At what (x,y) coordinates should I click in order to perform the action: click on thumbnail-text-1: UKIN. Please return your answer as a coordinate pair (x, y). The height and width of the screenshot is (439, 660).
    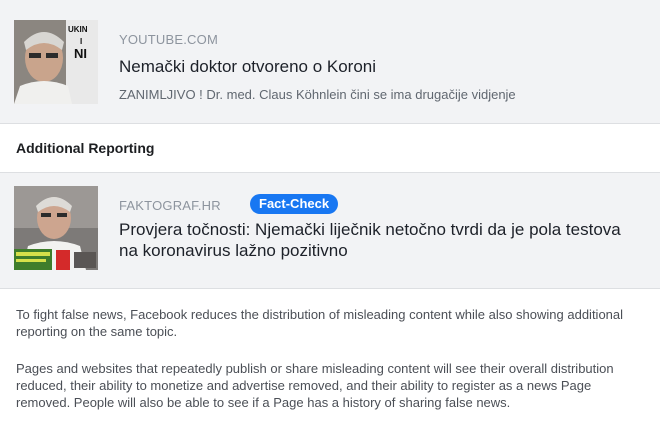
    Looking at the image, I should click on (78, 29).